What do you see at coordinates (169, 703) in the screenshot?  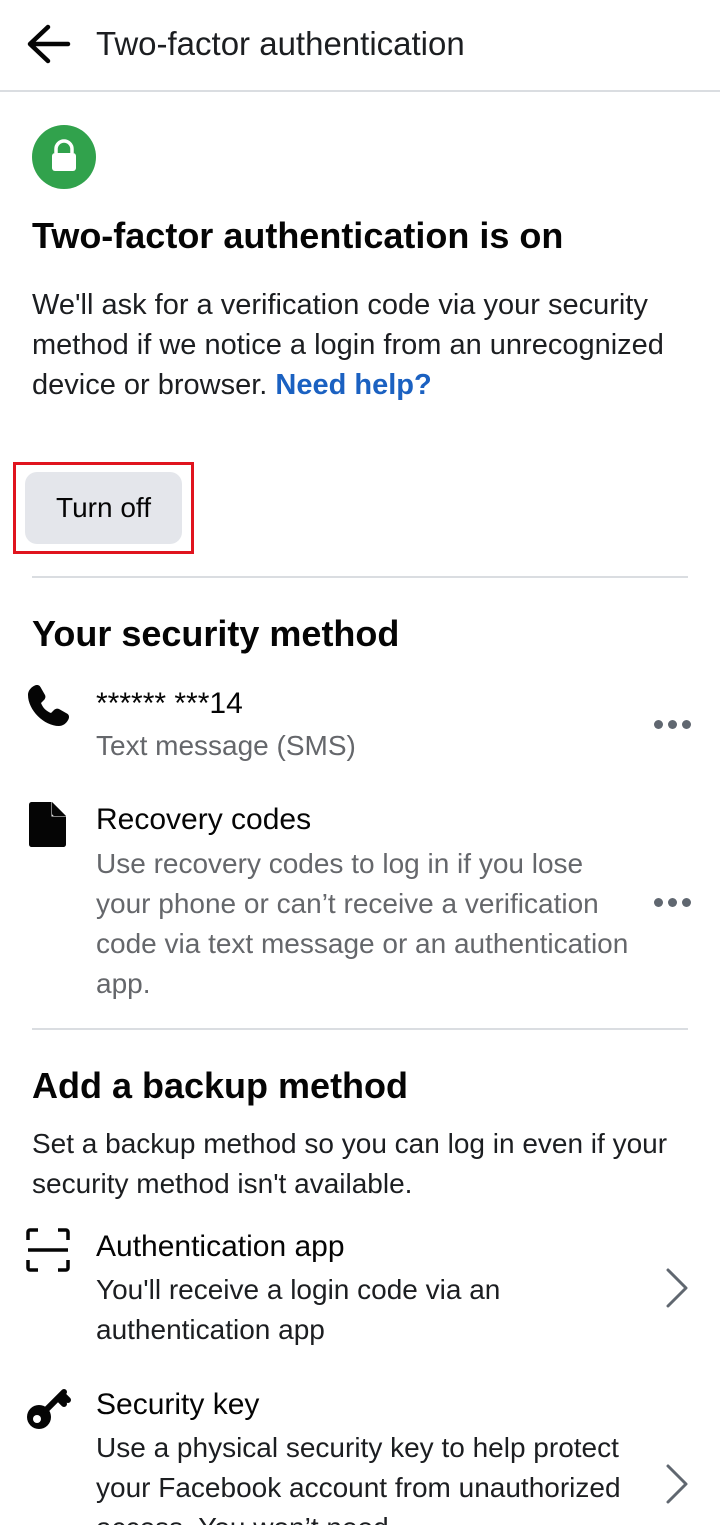 I see `phone-number-label: ****** ***14` at bounding box center [169, 703].